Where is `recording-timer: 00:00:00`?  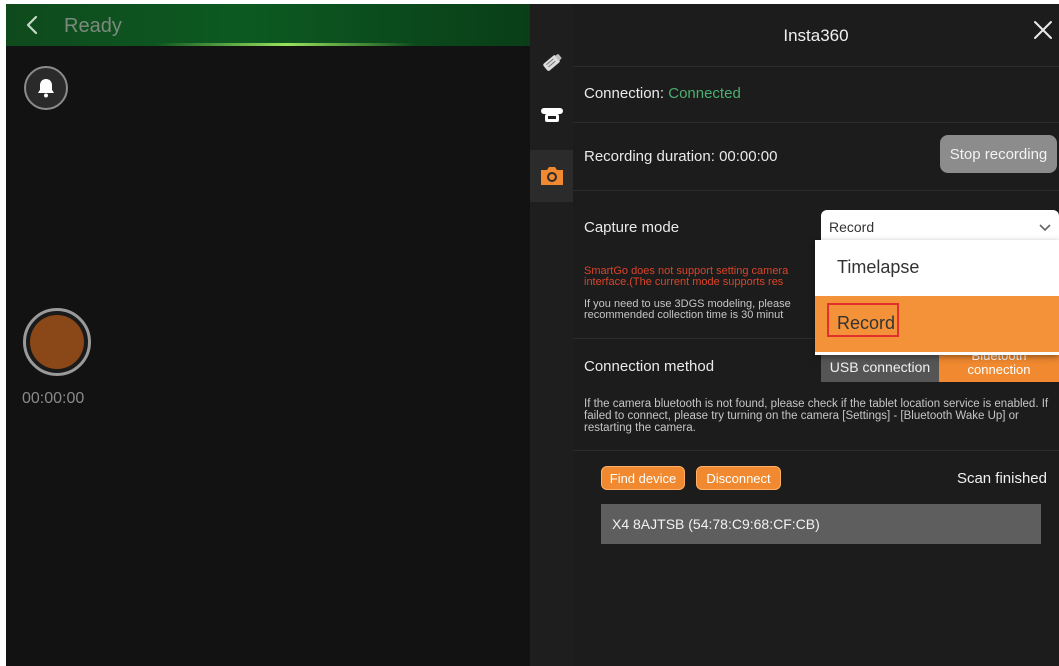 recording-timer: 00:00:00 is located at coordinates (53, 398).